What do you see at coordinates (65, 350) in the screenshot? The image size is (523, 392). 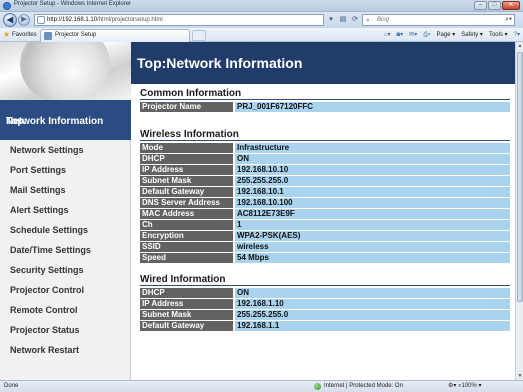 I see `sidebar-item-network-restart: Network Restart` at bounding box center [65, 350].